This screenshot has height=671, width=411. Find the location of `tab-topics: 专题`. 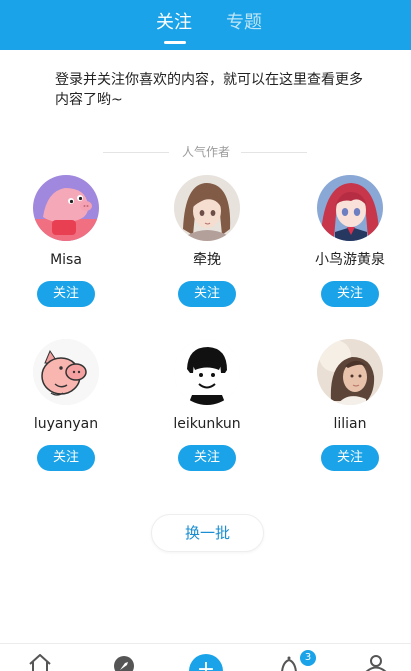

tab-topics: 专题 is located at coordinates (244, 23).